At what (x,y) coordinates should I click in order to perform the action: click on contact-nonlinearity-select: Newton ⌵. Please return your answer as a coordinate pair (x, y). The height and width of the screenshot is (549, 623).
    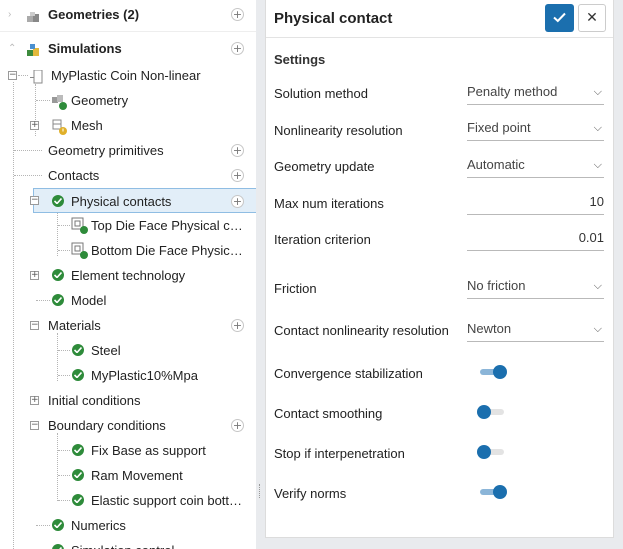
    Looking at the image, I should click on (535, 330).